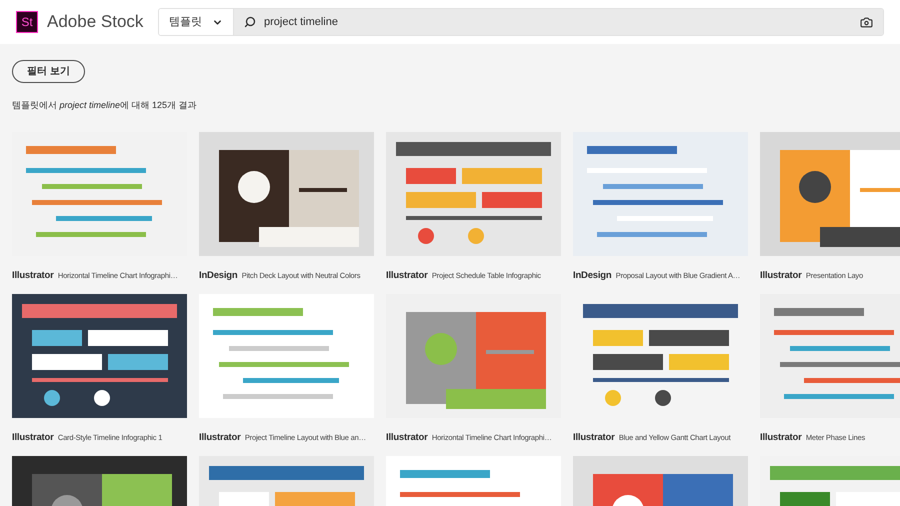 The width and height of the screenshot is (900, 506). I want to click on result-summary: 템플릿에서 project timeline에 대해 125개 결과, so click(105, 105).